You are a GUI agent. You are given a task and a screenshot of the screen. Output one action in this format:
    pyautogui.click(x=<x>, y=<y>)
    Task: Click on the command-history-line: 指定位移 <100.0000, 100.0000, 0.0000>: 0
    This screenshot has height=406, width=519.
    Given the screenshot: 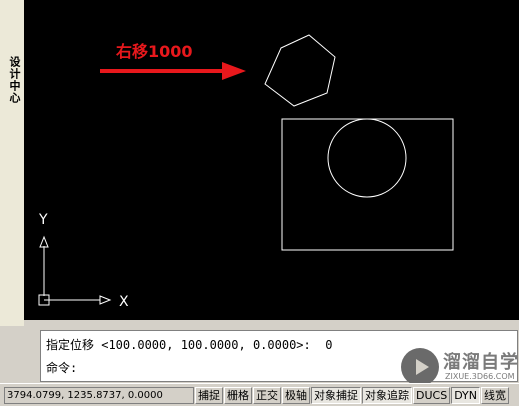 What is the action you would take?
    pyautogui.click(x=189, y=345)
    